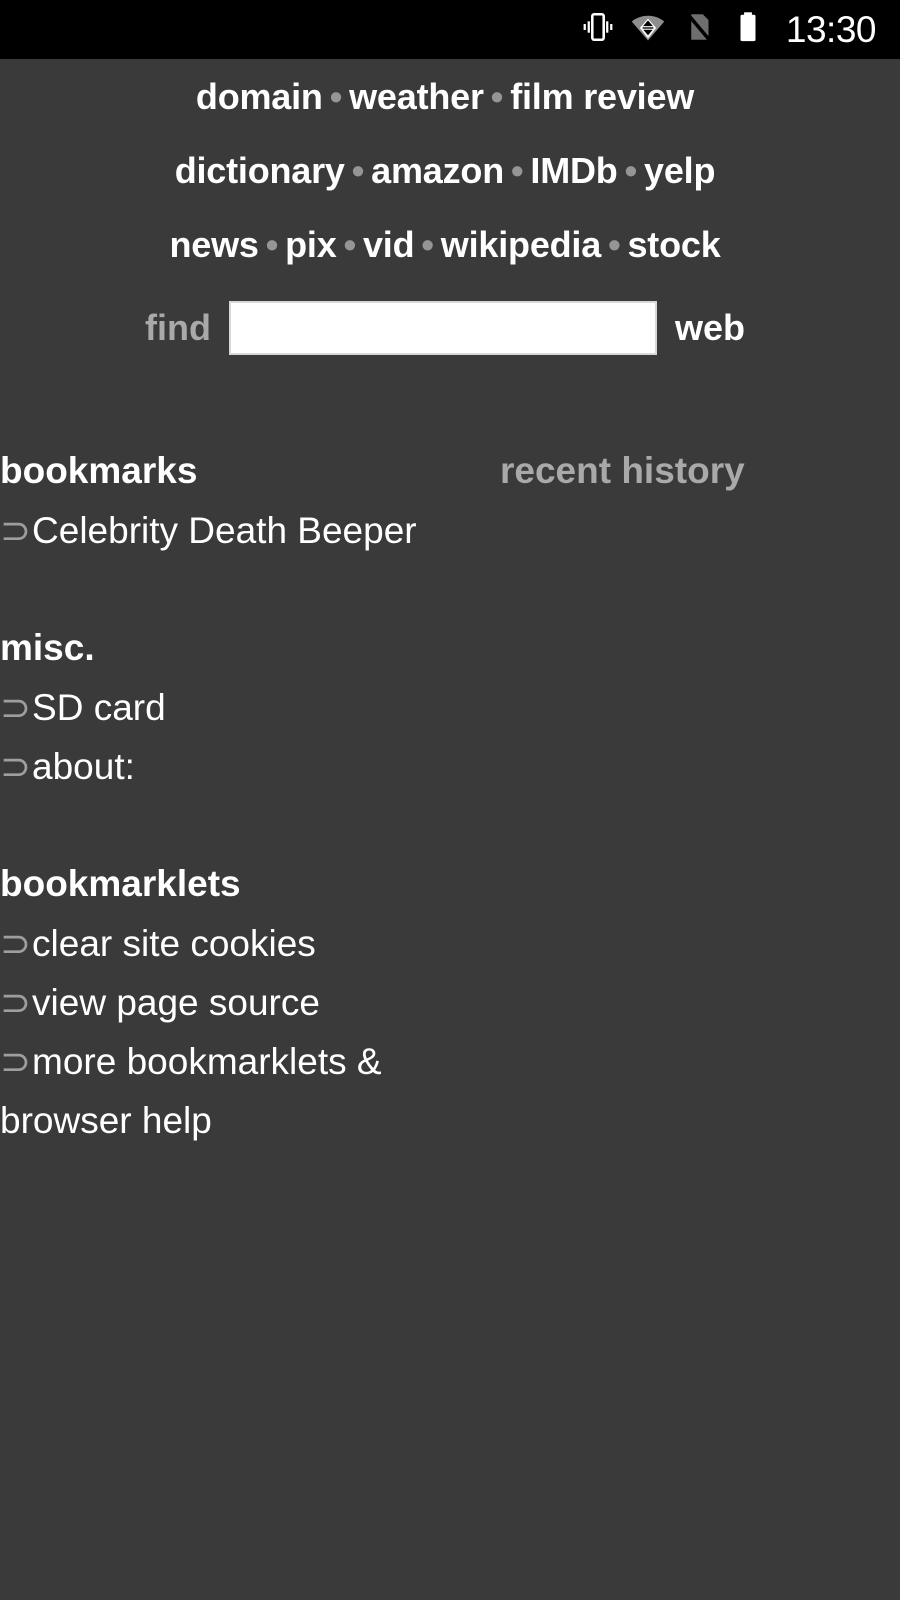 Image resolution: width=900 pixels, height=1600 pixels. I want to click on vibrate-icon, so click(598, 29).